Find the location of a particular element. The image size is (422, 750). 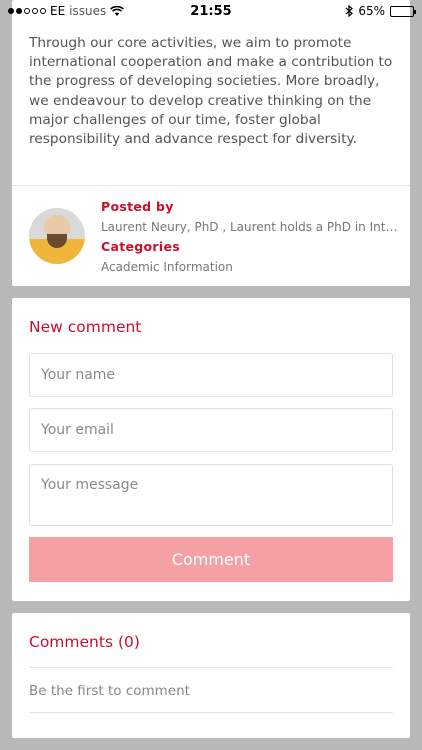

signal-icon is located at coordinates (27, 11).